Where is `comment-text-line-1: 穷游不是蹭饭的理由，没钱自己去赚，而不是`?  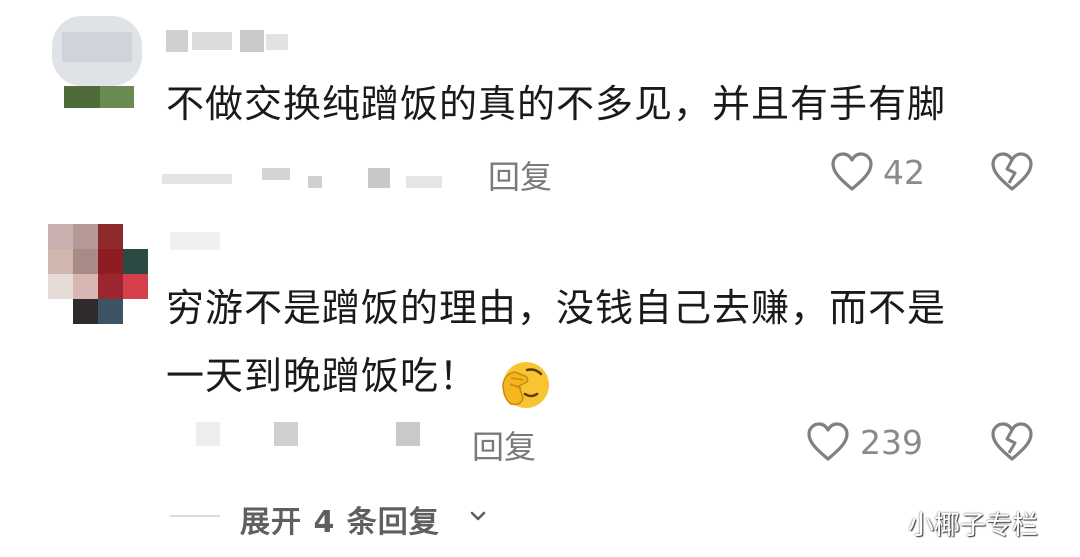 comment-text-line-1: 穷游不是蹭饭的理由，没钱自己去赚，而不是 is located at coordinates (556, 308).